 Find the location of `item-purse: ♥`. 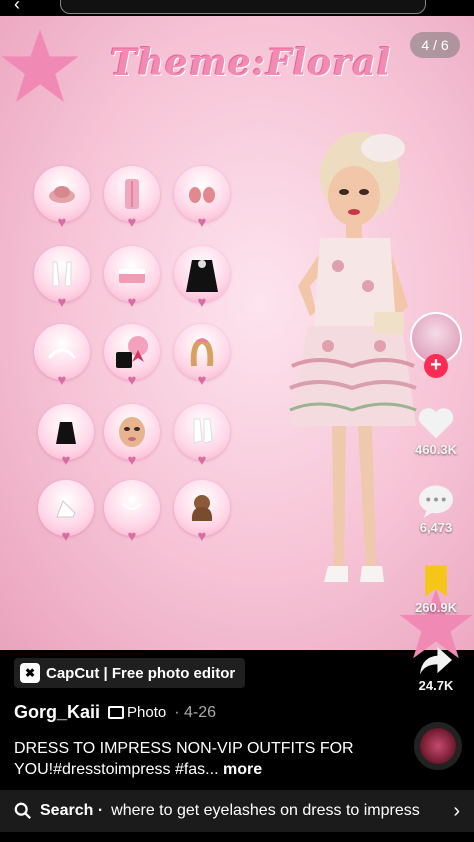

item-purse: ♥ is located at coordinates (132, 278).